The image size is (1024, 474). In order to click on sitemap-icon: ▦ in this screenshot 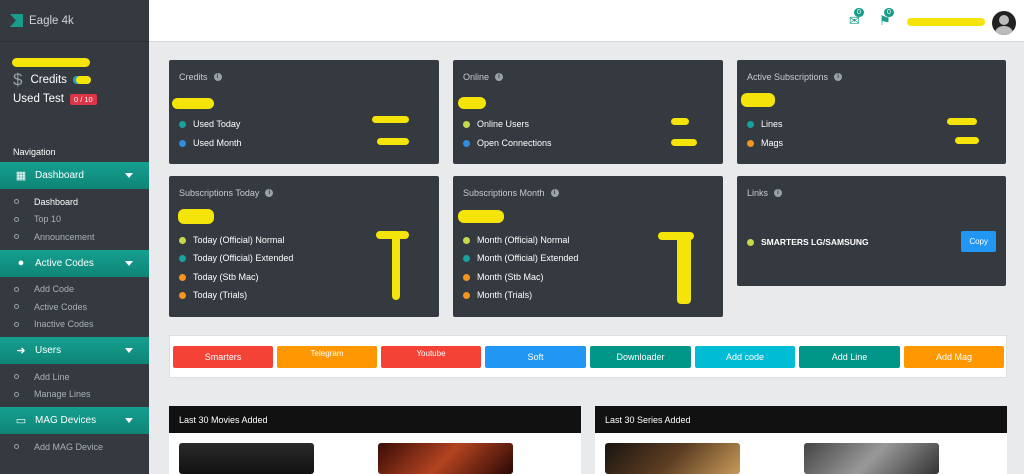, I will do `click(21, 176)`.